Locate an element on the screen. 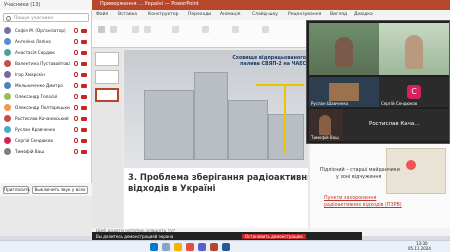 The image size is (450, 252). menu-file: Файл is located at coordinates (102, 14).